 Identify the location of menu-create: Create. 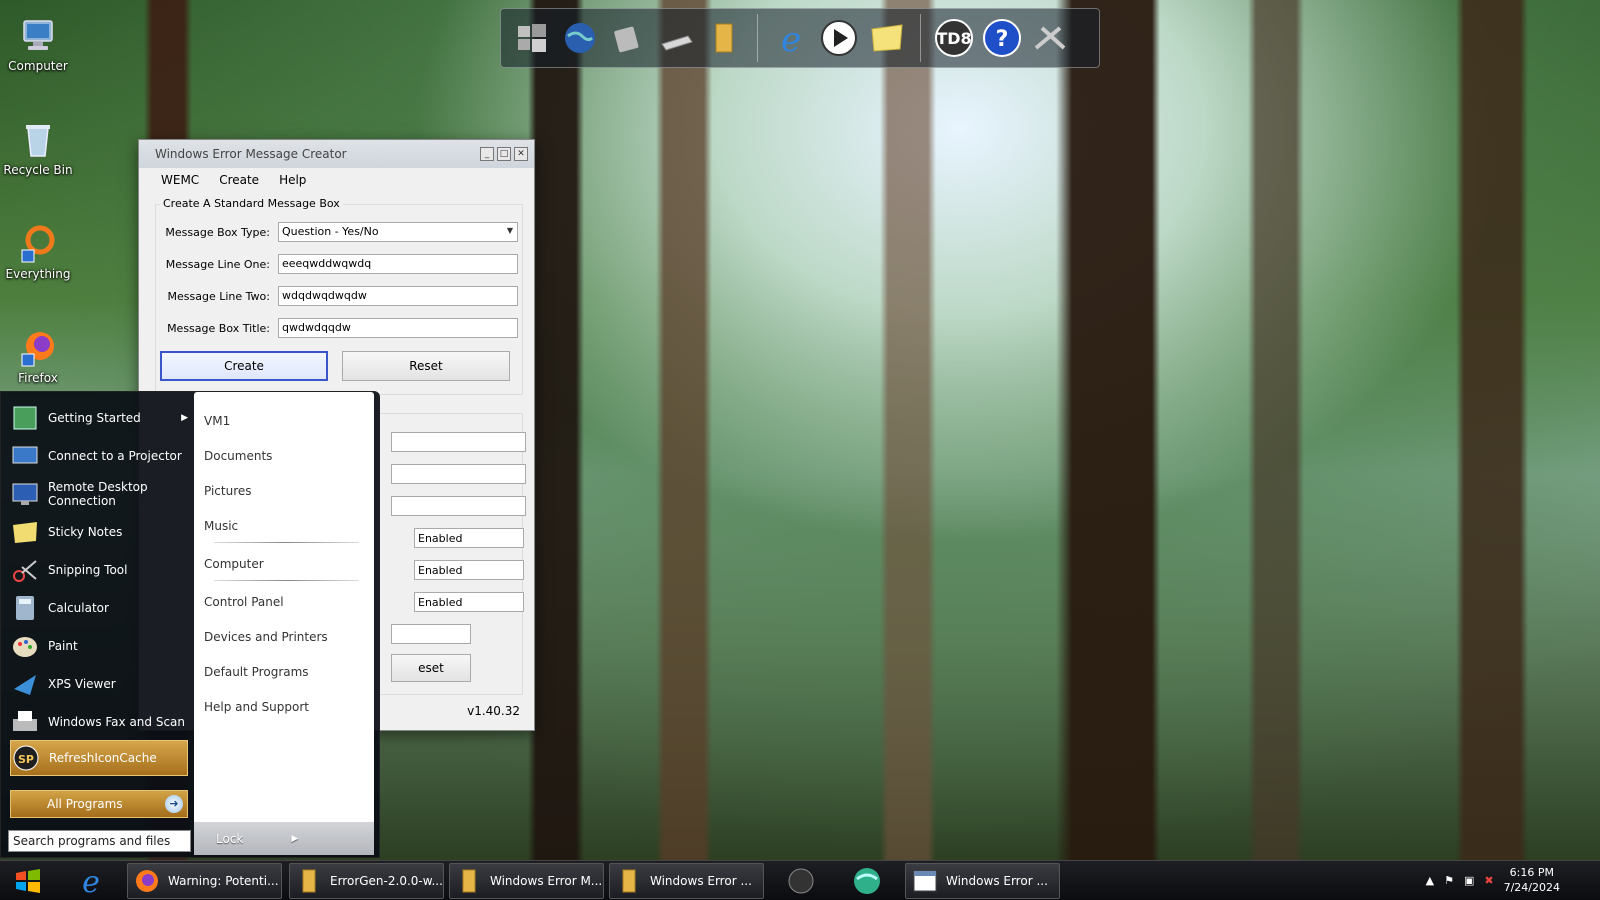
(239, 180).